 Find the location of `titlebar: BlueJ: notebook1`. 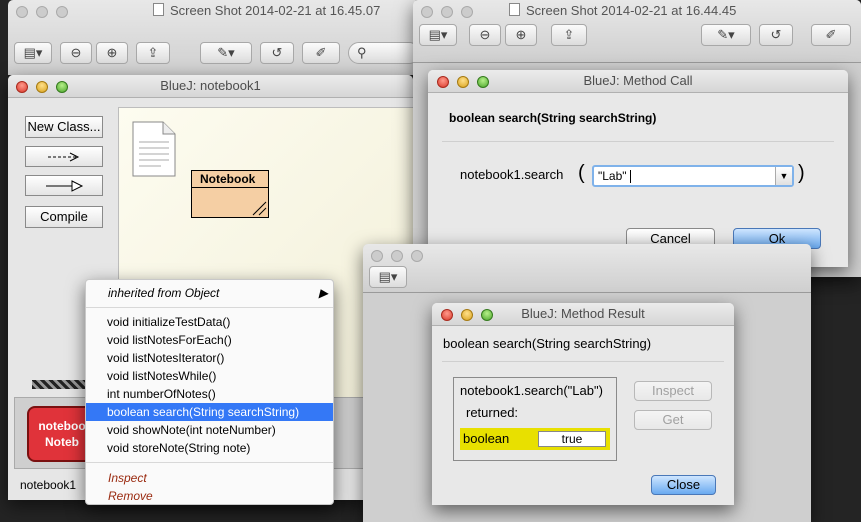

titlebar: BlueJ: notebook1 is located at coordinates (210, 86).